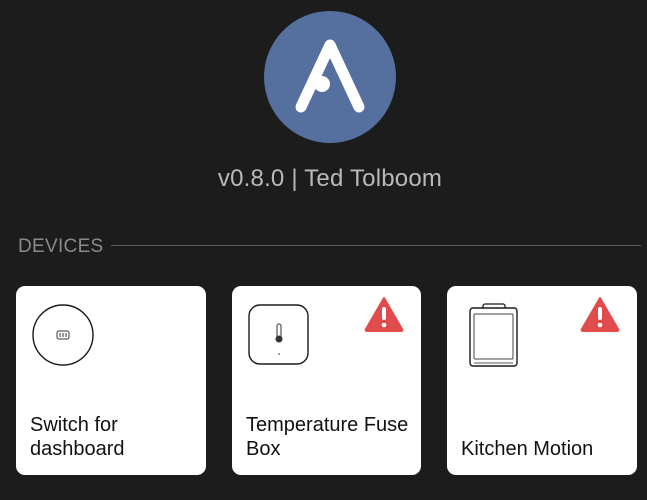 The width and height of the screenshot is (647, 500). What do you see at coordinates (542, 380) in the screenshot?
I see `device-card-kitchen-motion: Kitchen Motion` at bounding box center [542, 380].